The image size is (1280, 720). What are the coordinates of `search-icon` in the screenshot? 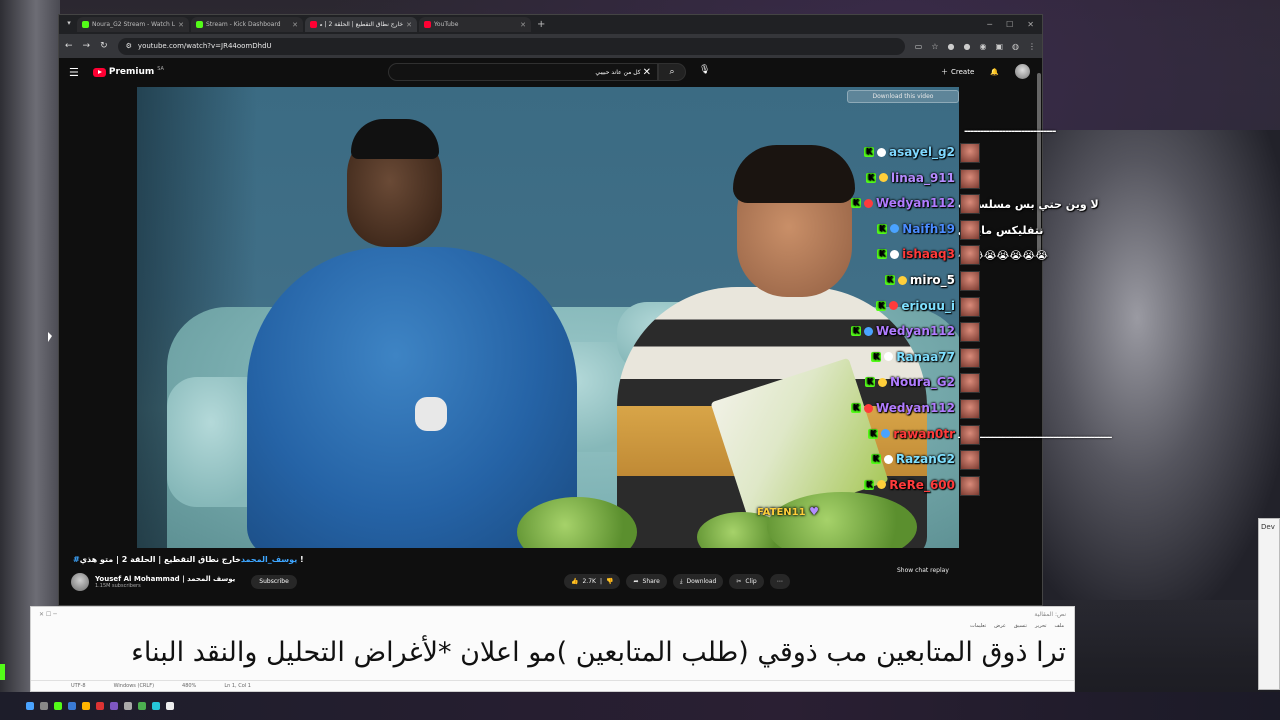 It's located at (44, 706).